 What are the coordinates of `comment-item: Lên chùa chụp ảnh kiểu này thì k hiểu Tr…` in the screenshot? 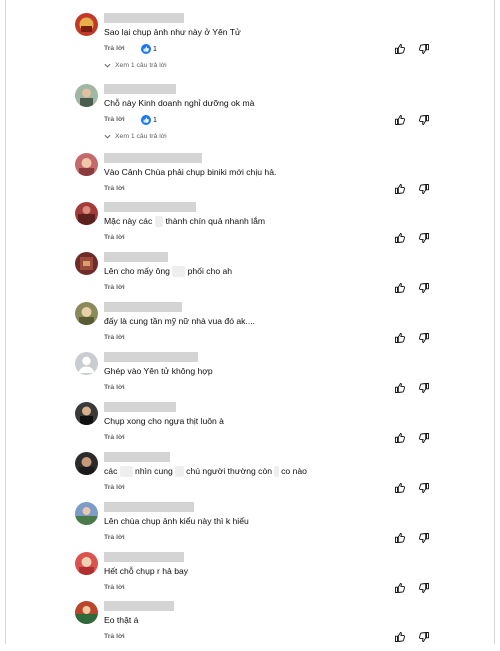 It's located at (282, 527).